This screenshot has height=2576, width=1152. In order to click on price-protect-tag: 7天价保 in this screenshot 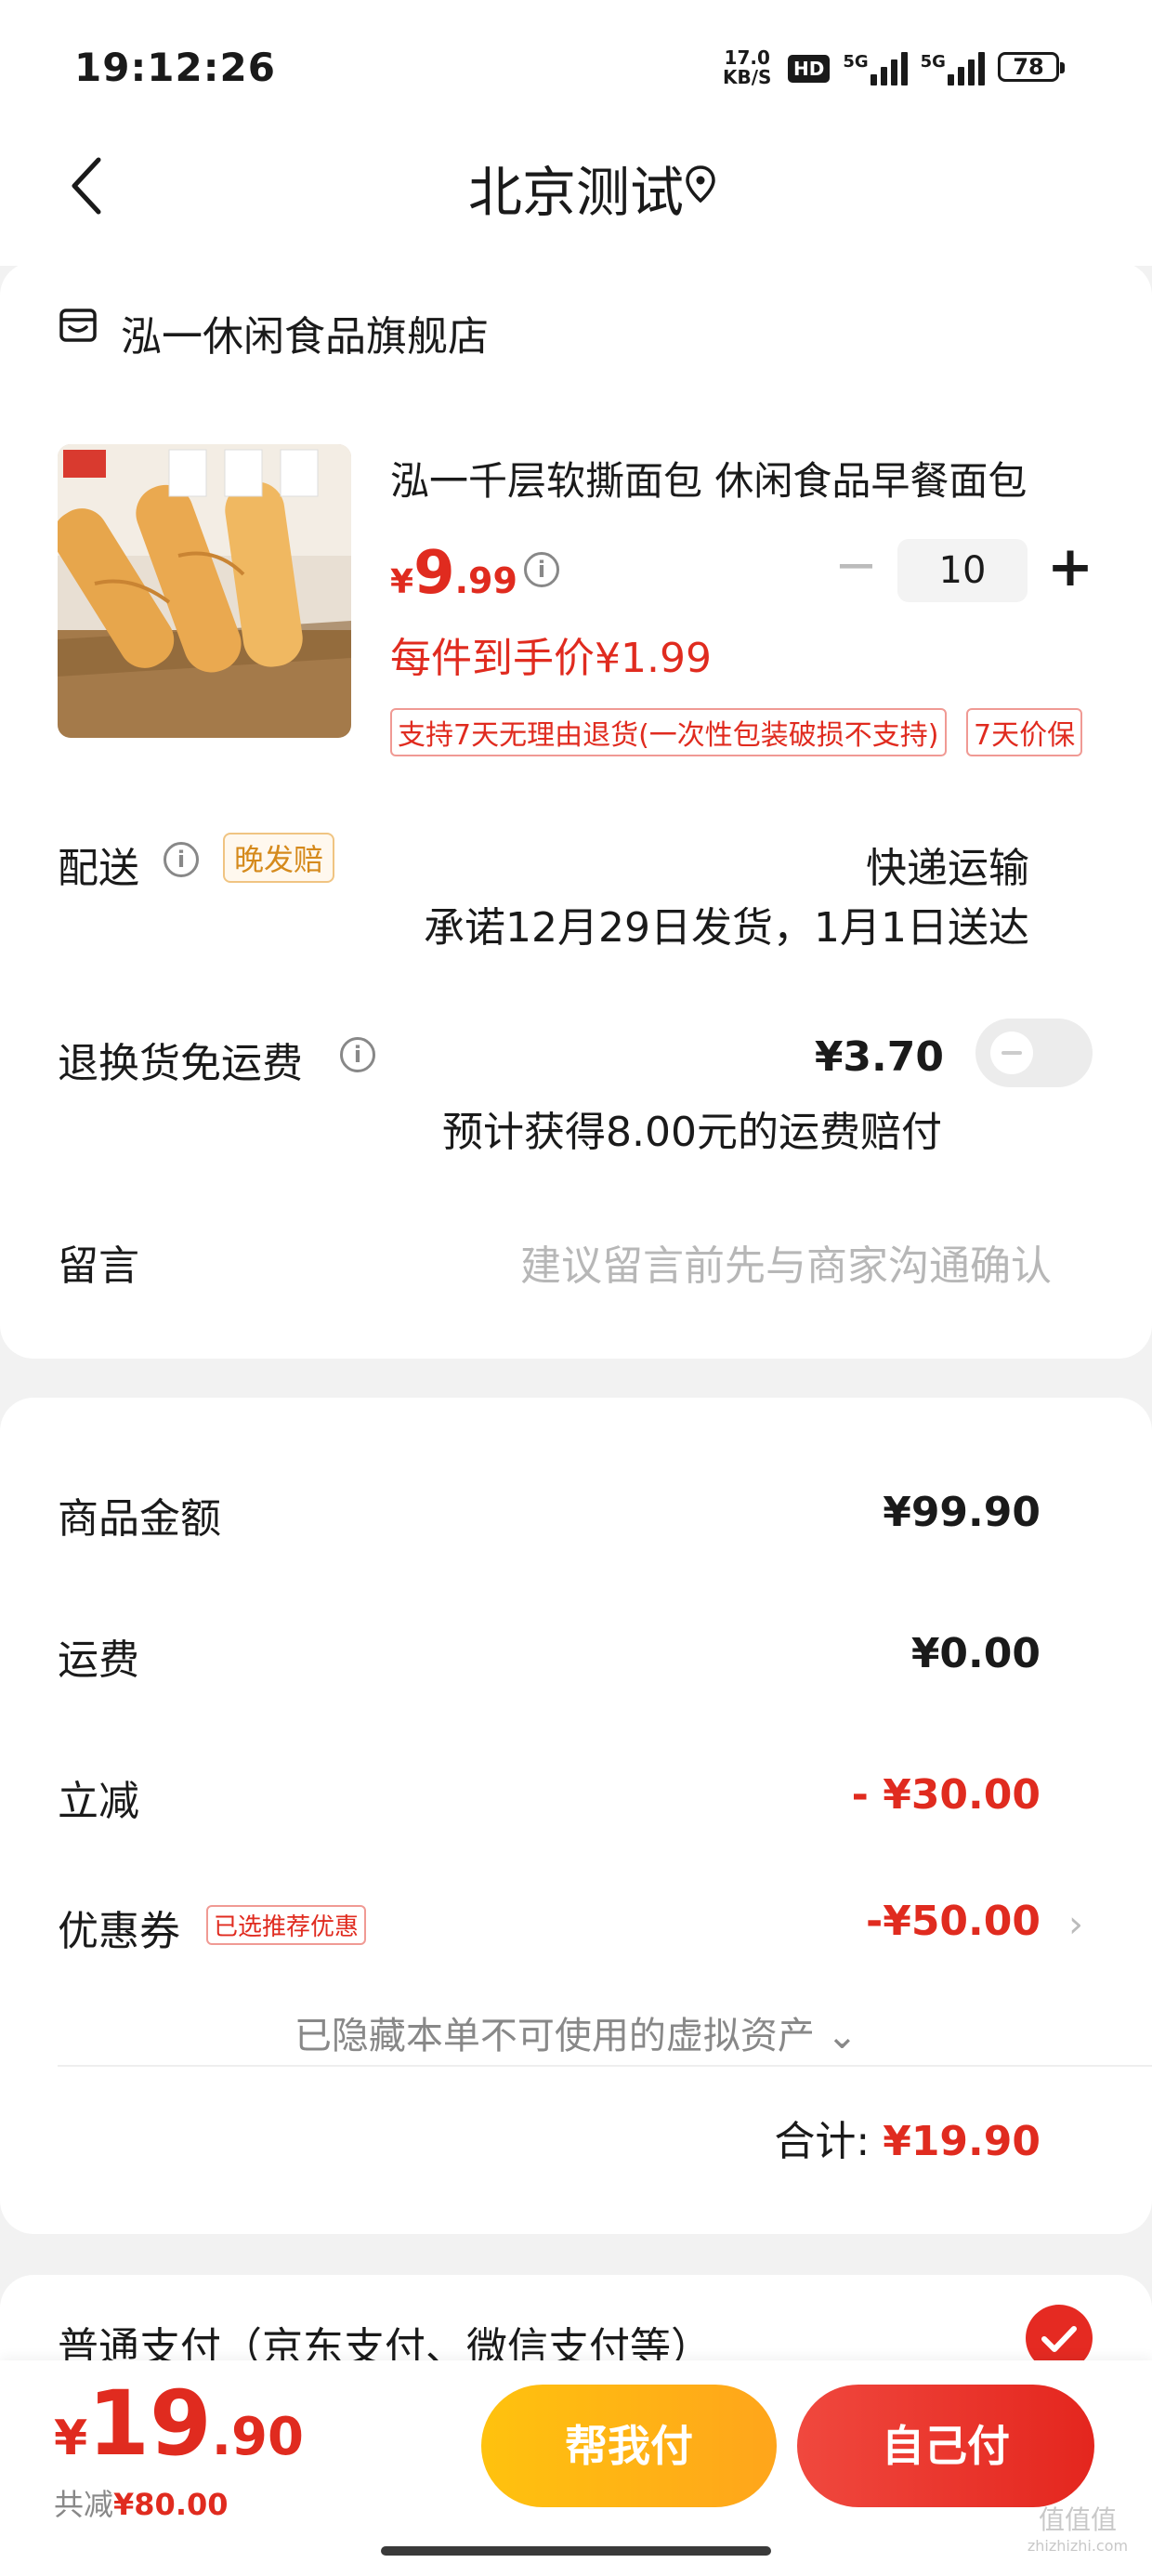, I will do `click(1024, 732)`.